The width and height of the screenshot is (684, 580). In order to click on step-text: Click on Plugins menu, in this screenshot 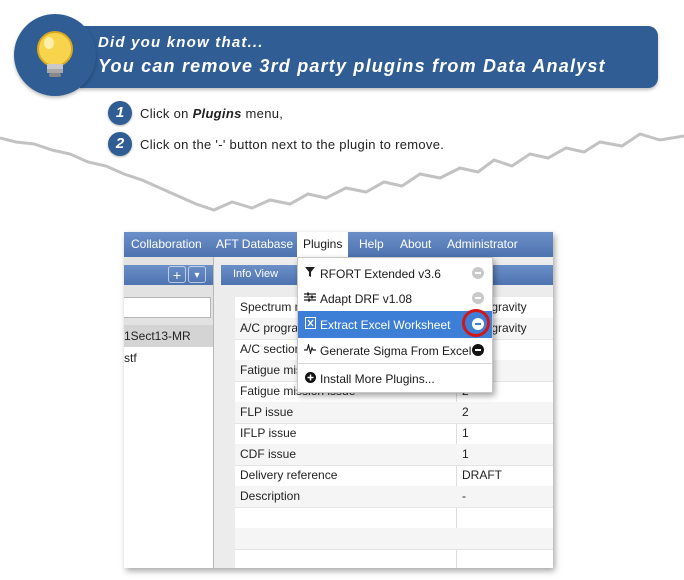, I will do `click(212, 113)`.